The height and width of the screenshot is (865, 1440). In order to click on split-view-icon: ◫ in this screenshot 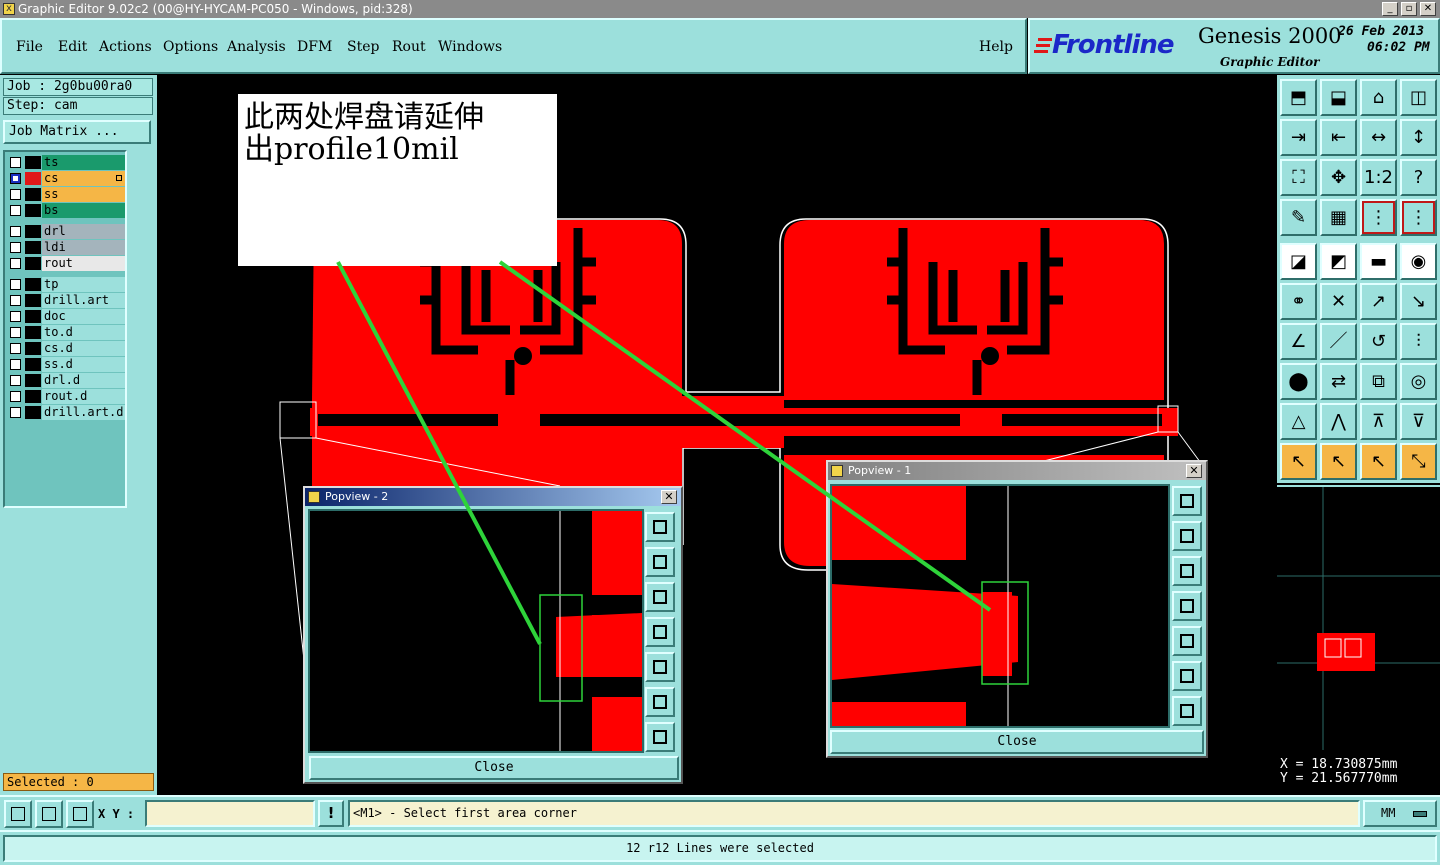, I will do `click(1418, 97)`.